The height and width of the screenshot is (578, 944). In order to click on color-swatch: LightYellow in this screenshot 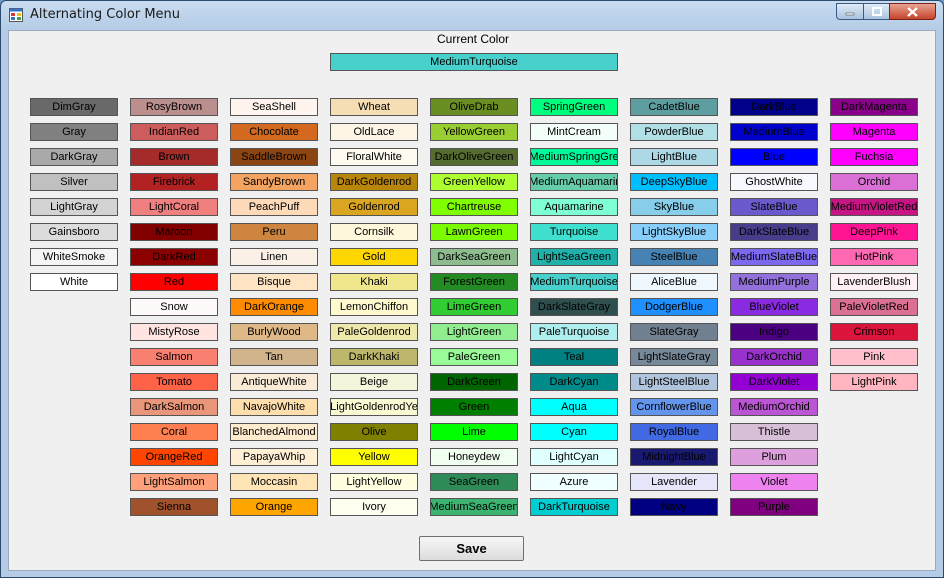, I will do `click(374, 482)`.